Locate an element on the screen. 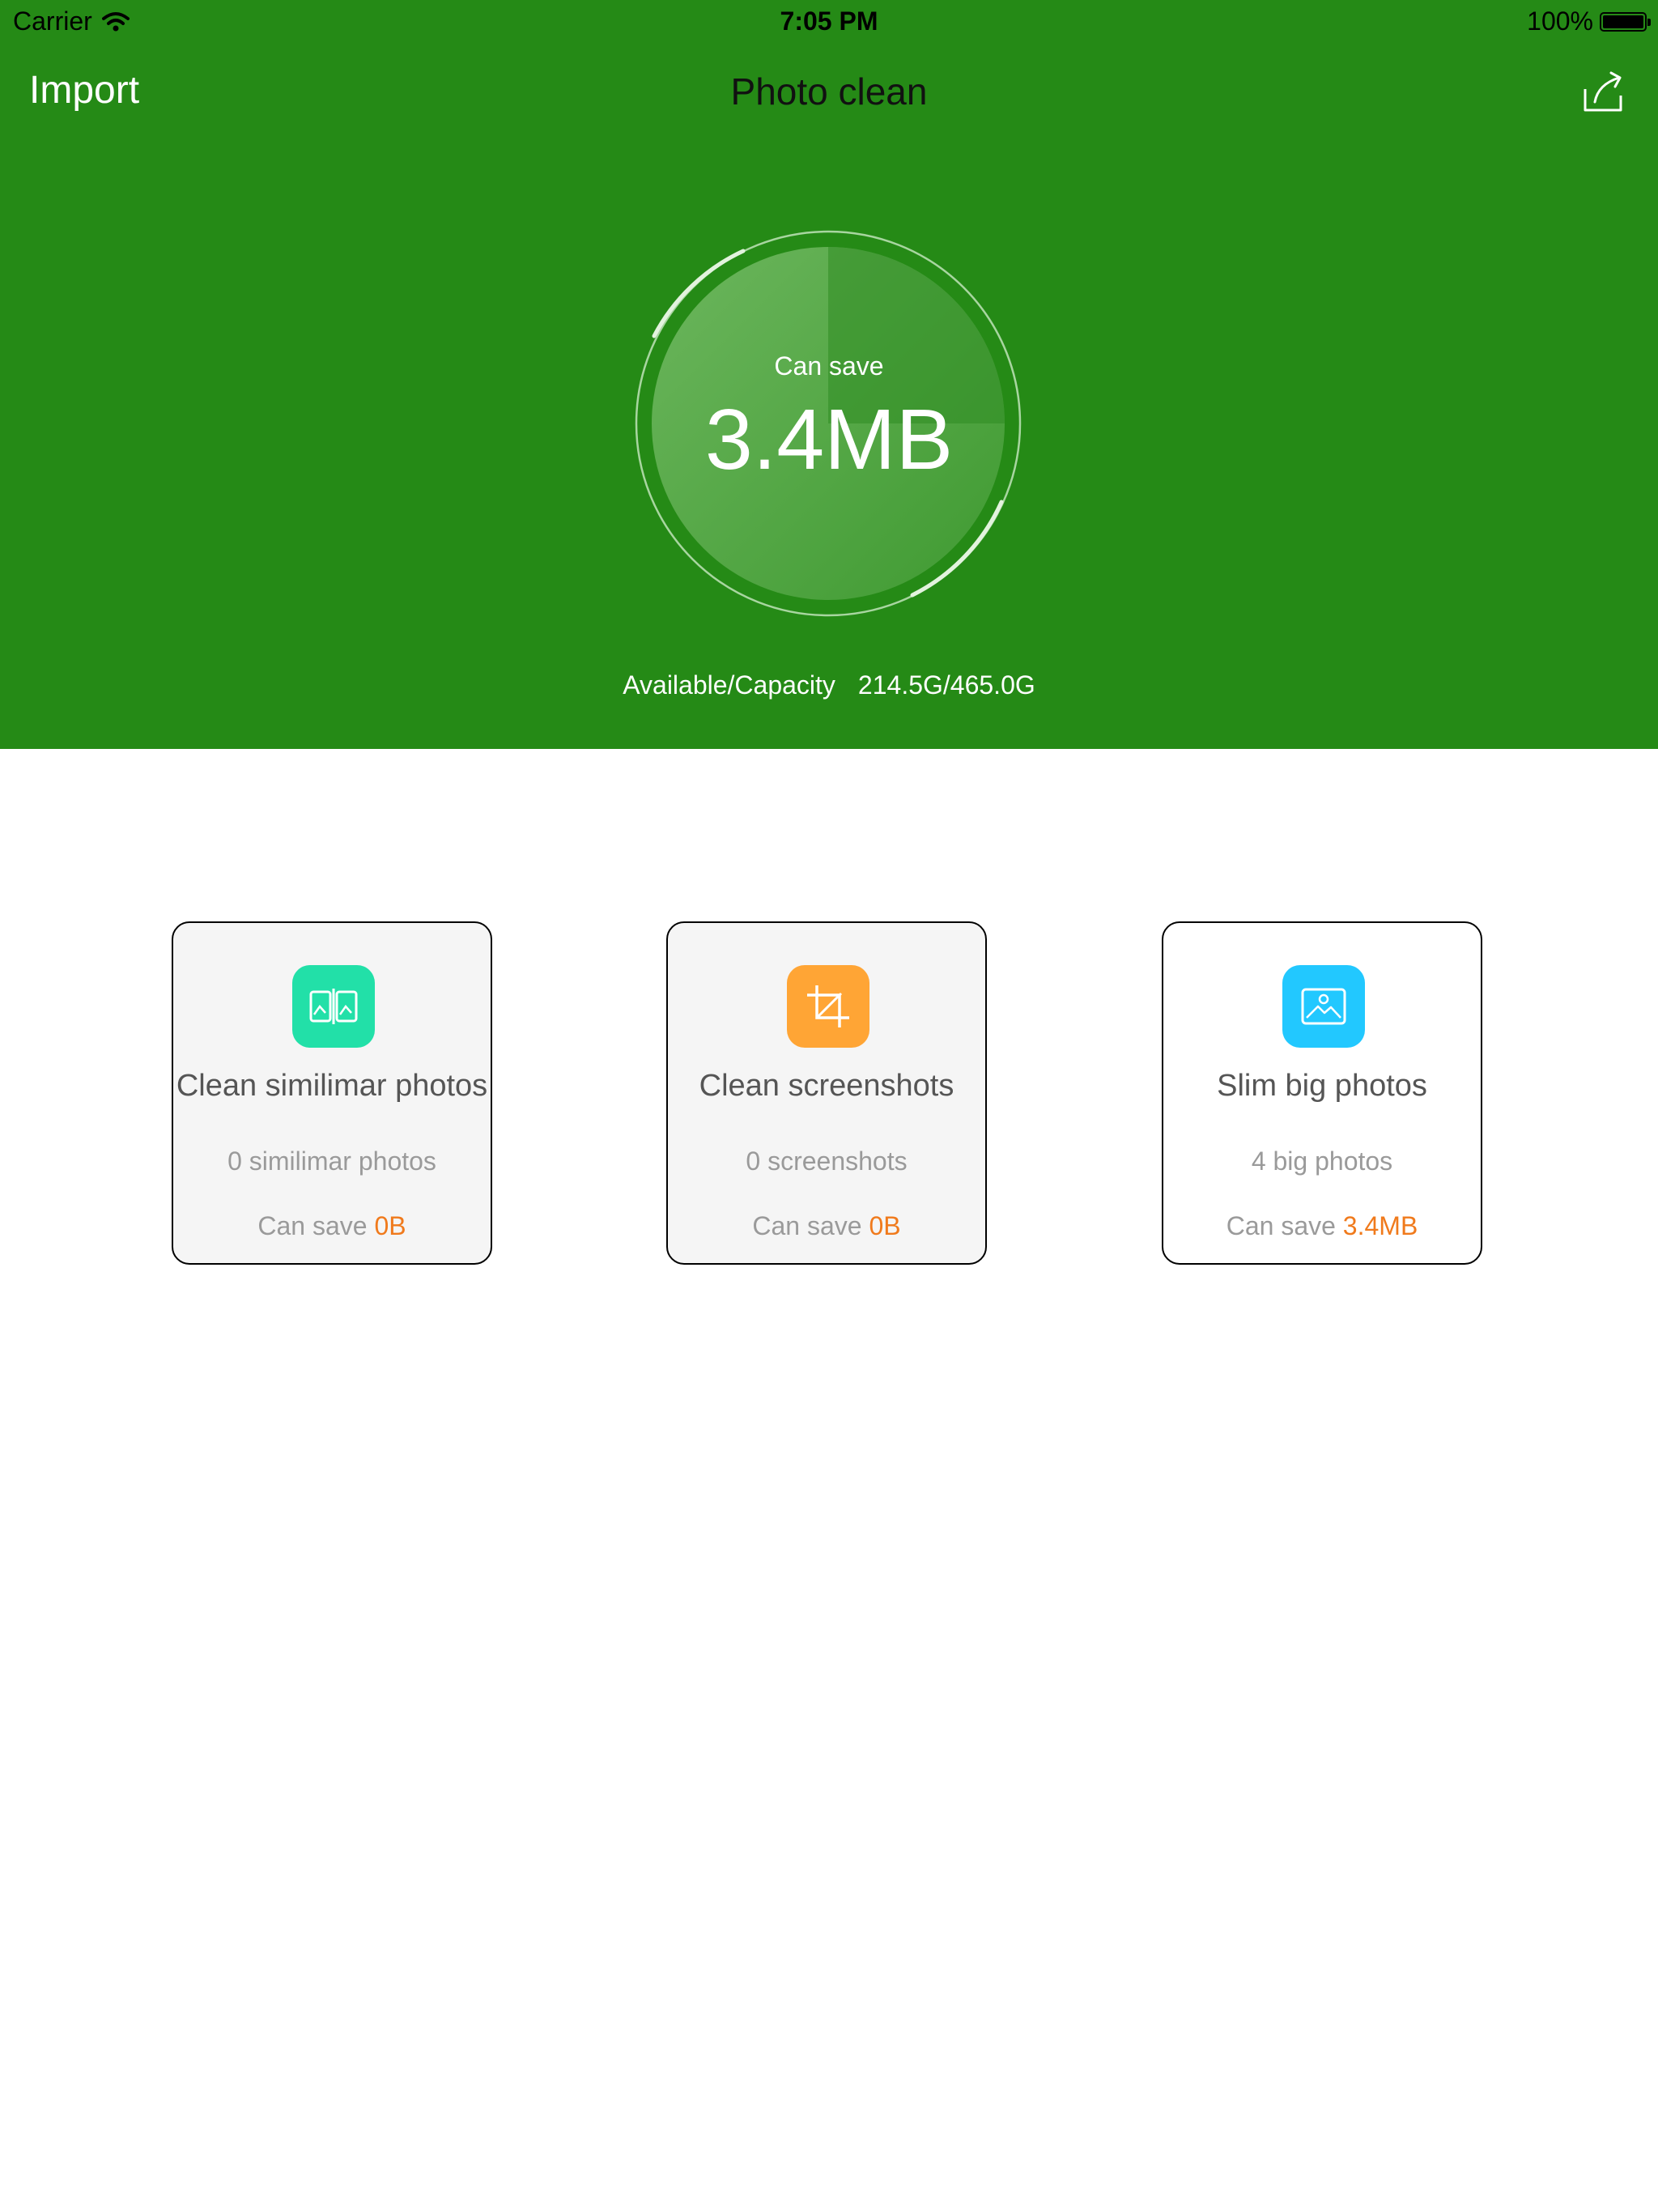  battery-percent: 100% is located at coordinates (1560, 21).